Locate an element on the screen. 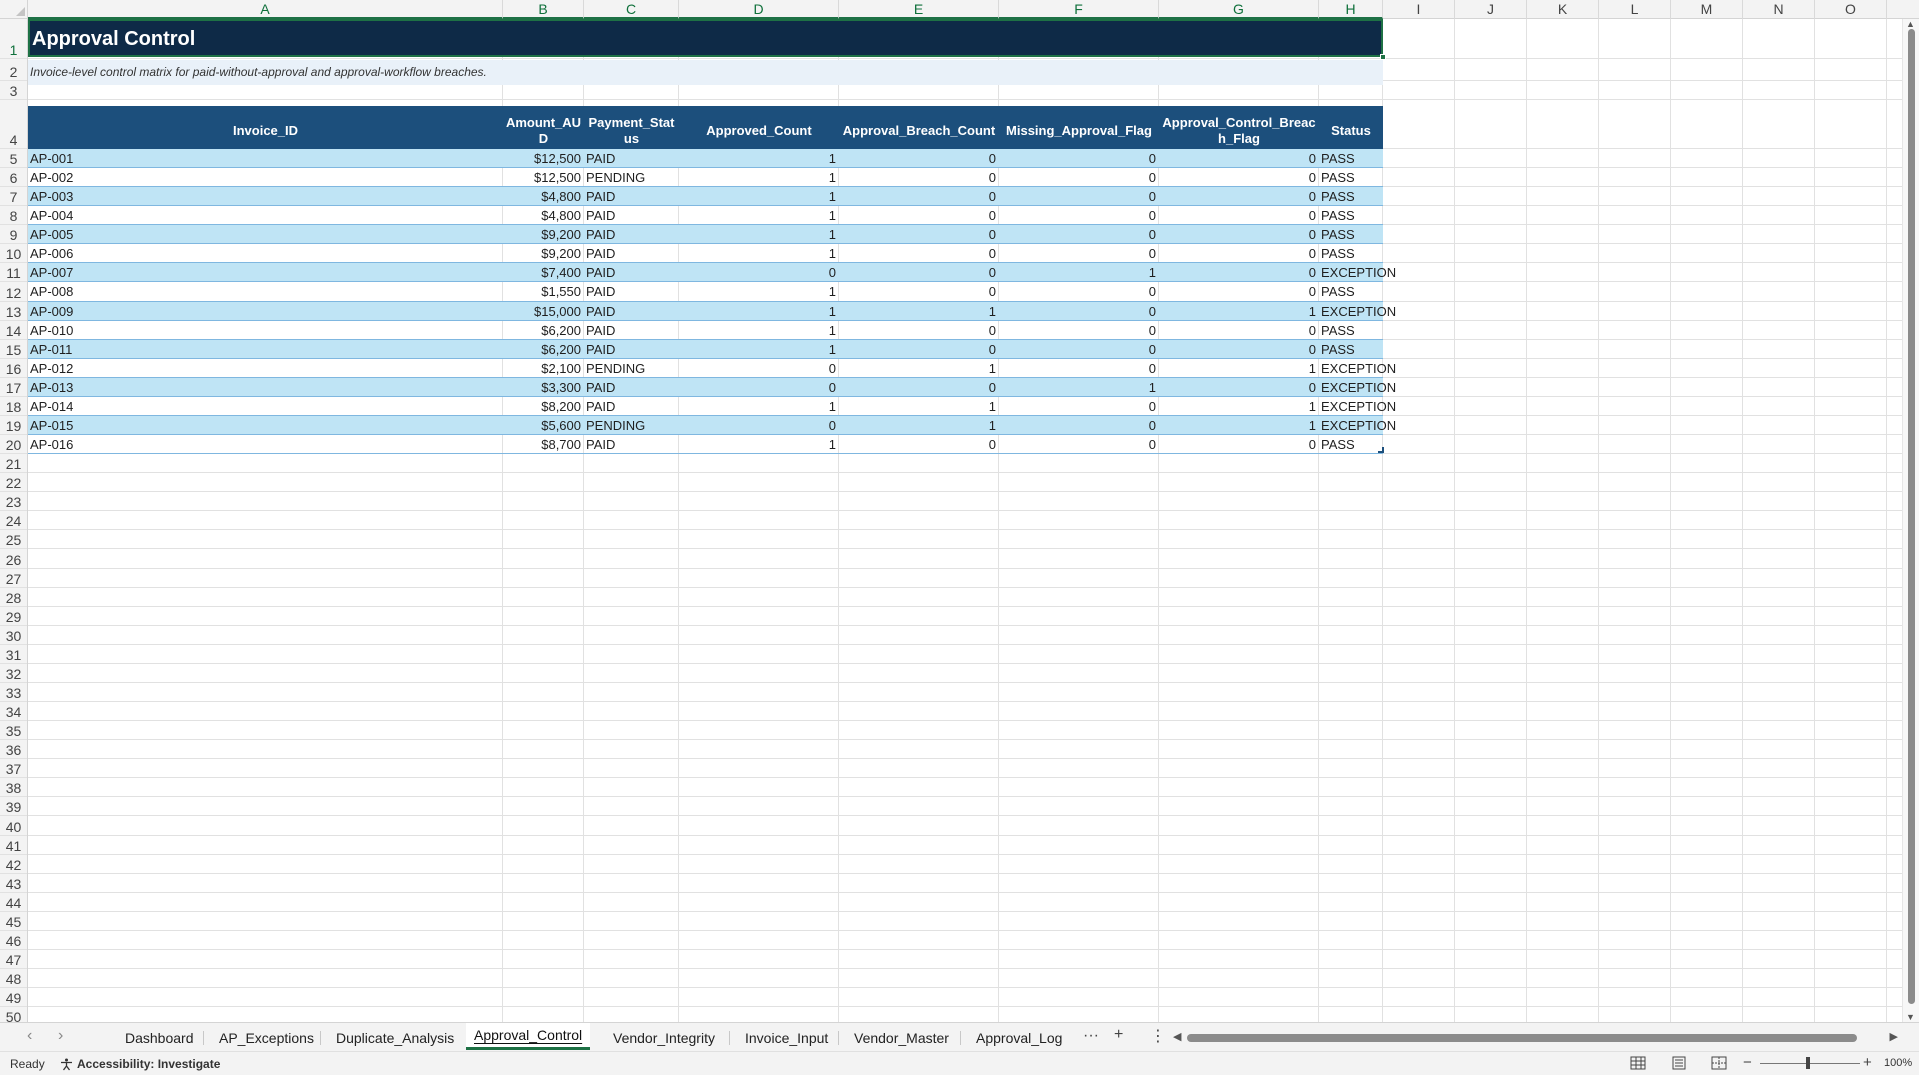 Image resolution: width=1919 pixels, height=1075 pixels. table-header-approval-control-breach-flag: Approval_Control_Breac h_Flag is located at coordinates (1239, 130).